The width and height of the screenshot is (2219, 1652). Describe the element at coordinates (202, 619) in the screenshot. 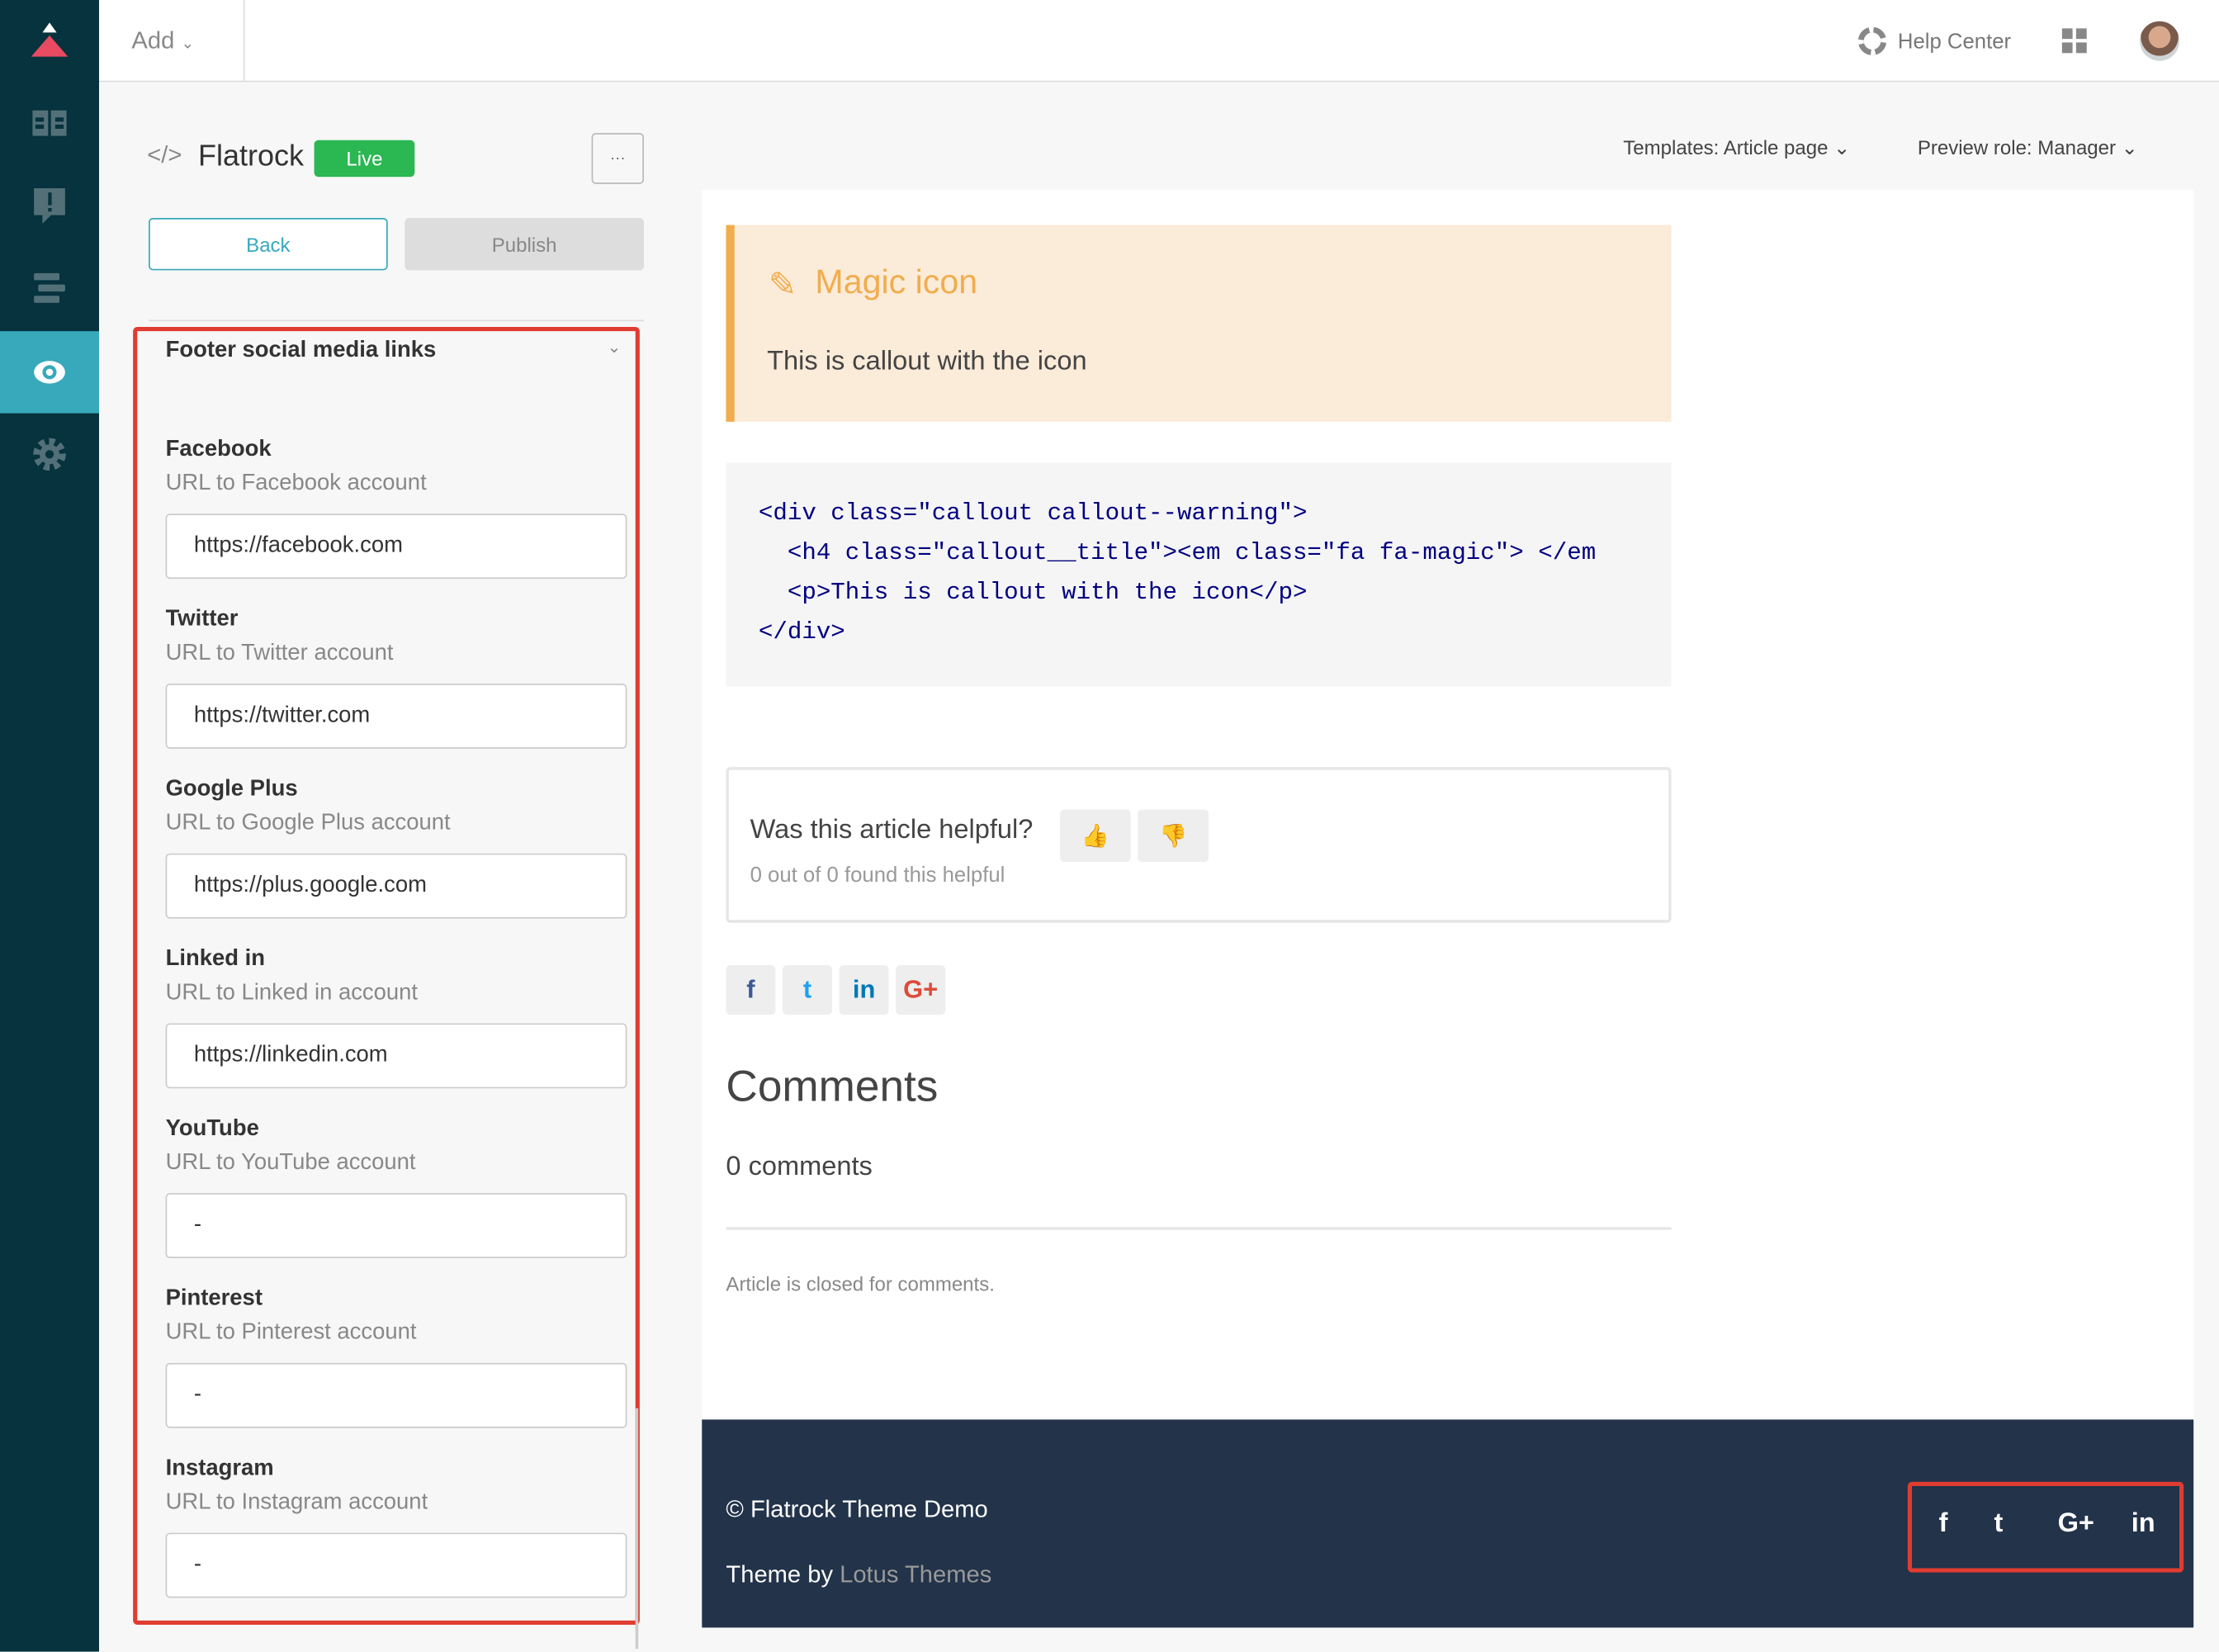

I see `field-label: Twitter` at that location.